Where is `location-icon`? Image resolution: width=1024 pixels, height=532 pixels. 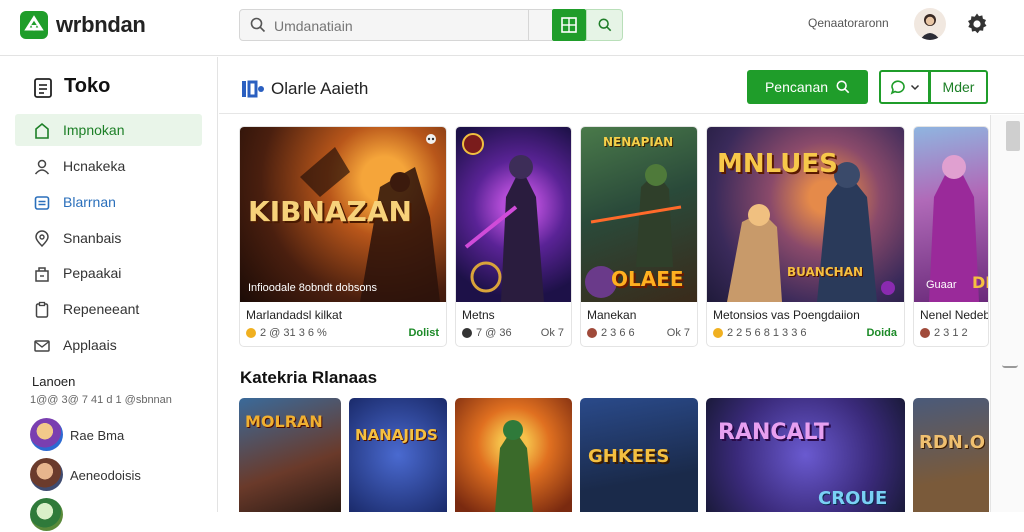 location-icon is located at coordinates (42, 239).